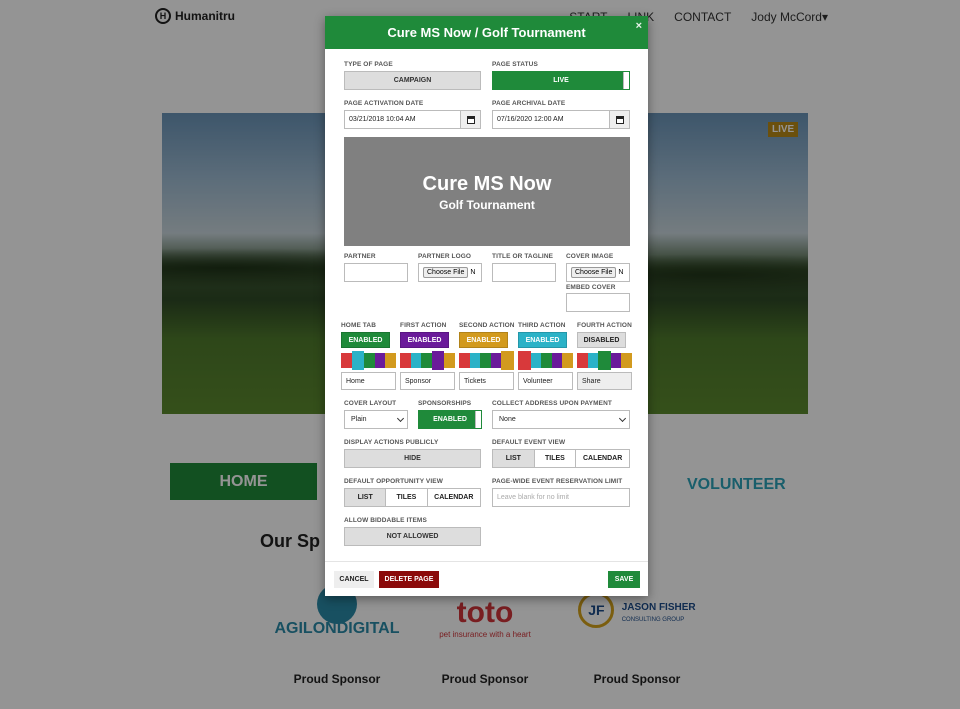 This screenshot has height=709, width=960. I want to click on type-of-page-toggle: CAMPAIGN, so click(412, 80).